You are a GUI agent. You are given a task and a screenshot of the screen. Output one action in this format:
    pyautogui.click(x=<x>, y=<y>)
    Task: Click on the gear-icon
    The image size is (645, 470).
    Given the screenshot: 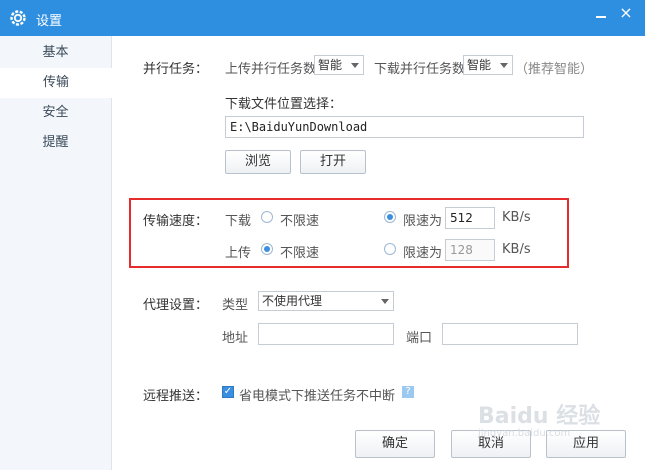 What is the action you would take?
    pyautogui.click(x=18, y=18)
    